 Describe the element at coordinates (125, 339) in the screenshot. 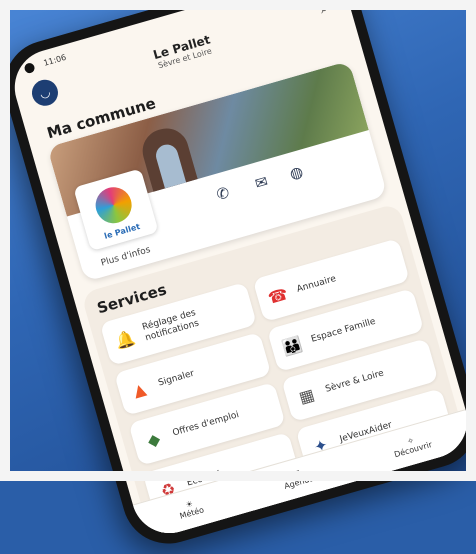

I see `bell-icon: 🔔` at that location.